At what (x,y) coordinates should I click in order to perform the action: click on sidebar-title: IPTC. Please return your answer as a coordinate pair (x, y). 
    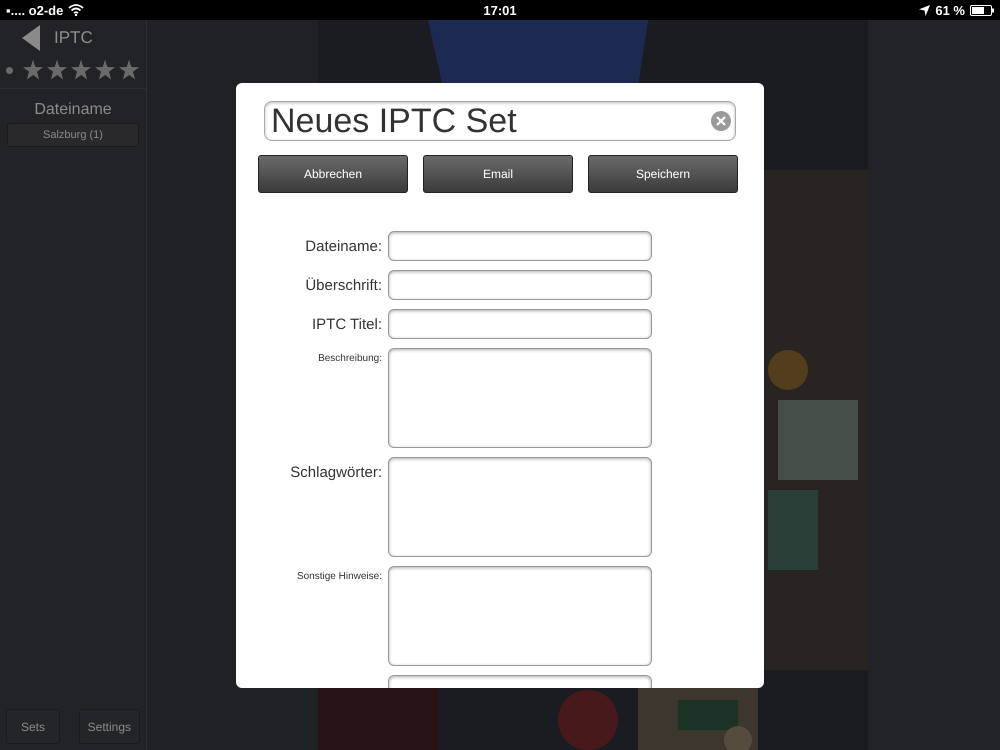
    Looking at the image, I should click on (73, 38).